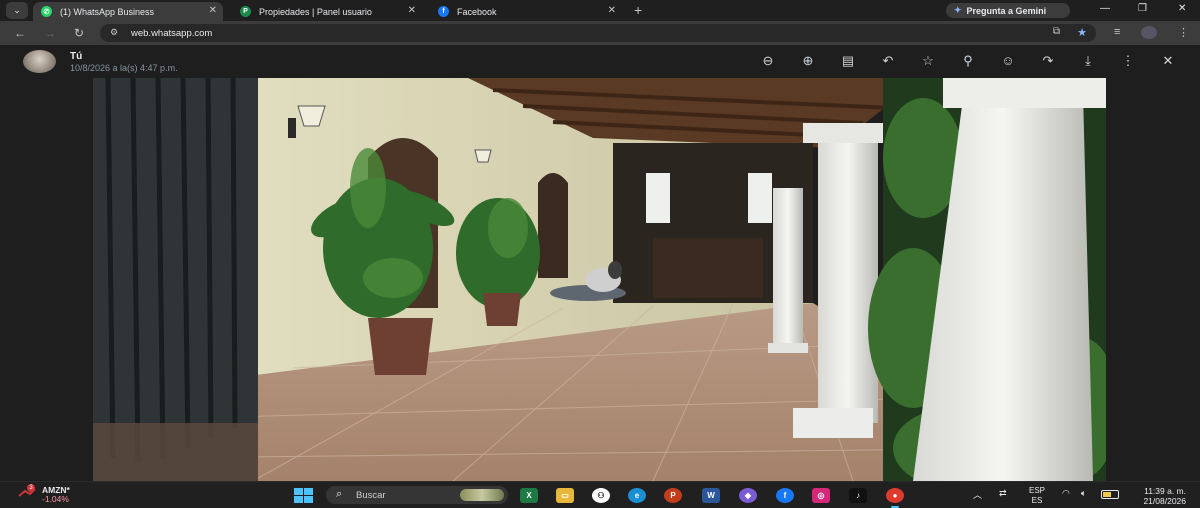  What do you see at coordinates (529, 495) in the screenshot?
I see `excel-icon: X` at bounding box center [529, 495].